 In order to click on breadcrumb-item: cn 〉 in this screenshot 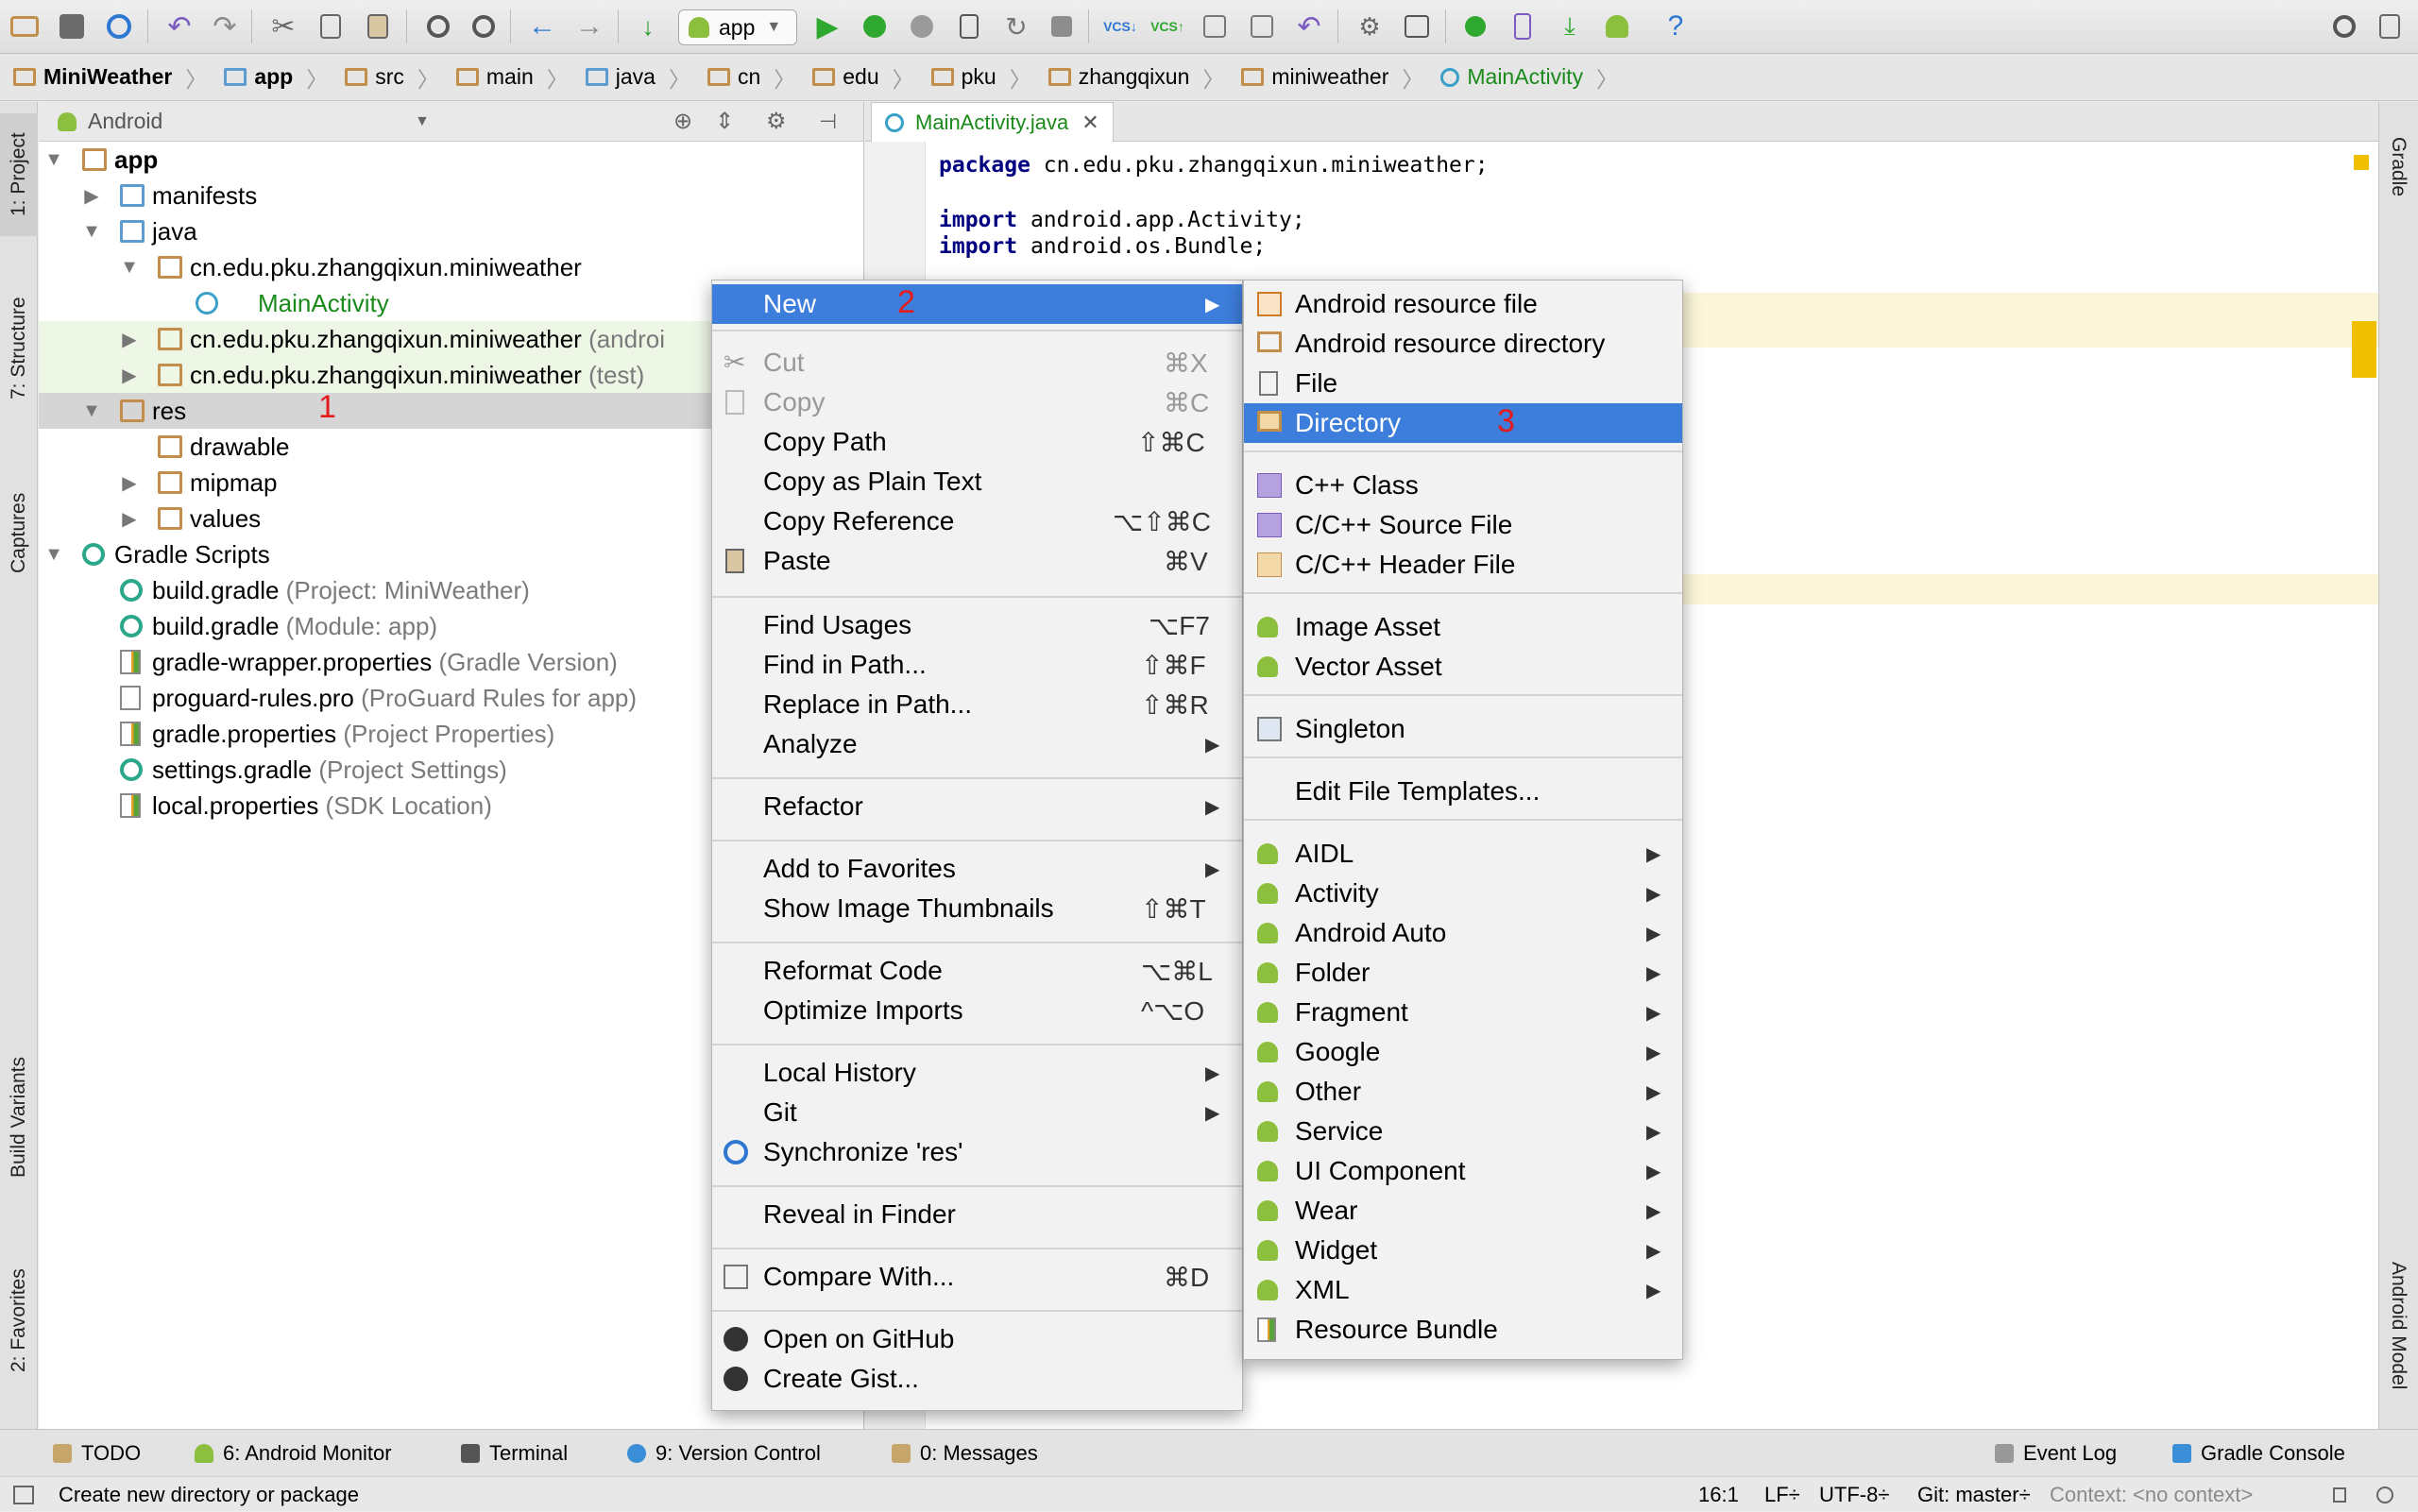, I will do `click(751, 77)`.